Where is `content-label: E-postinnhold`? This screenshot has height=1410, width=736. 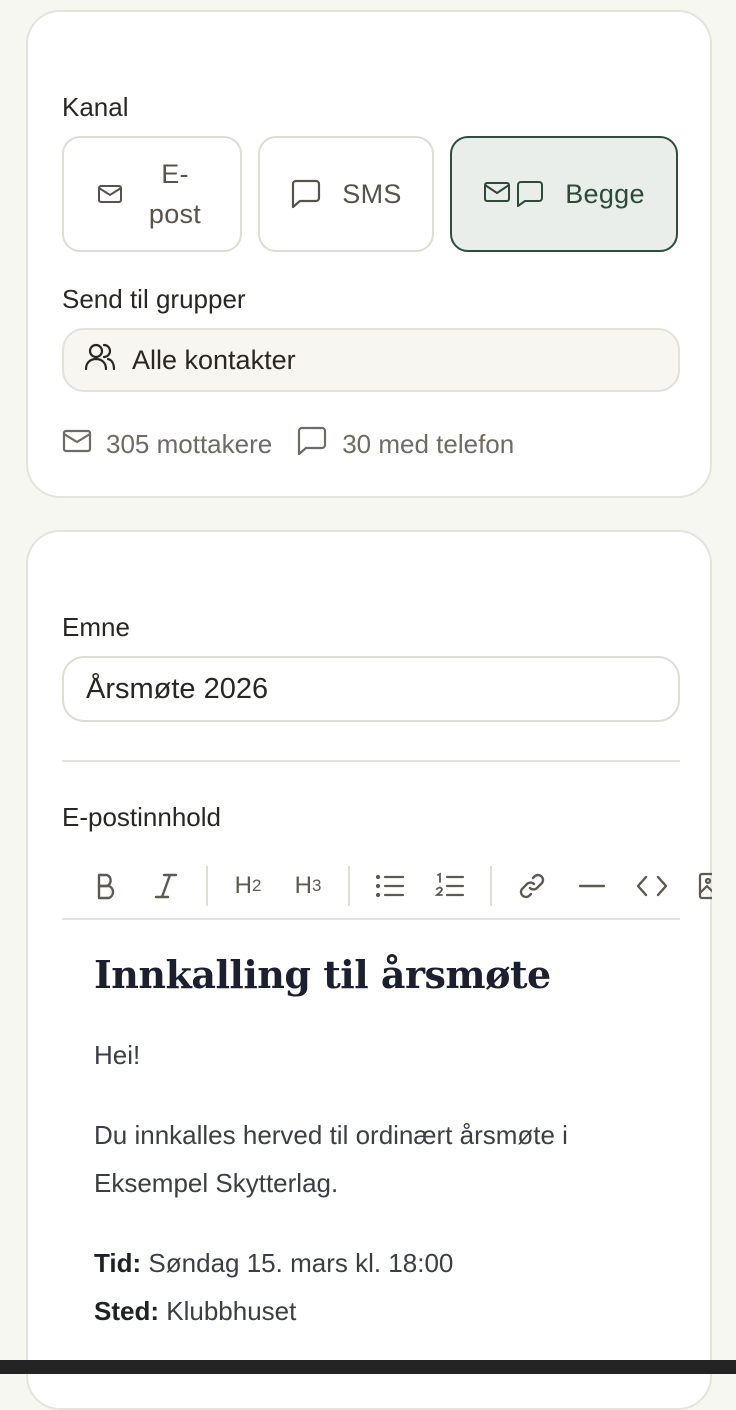
content-label: E-postinnhold is located at coordinates (141, 817).